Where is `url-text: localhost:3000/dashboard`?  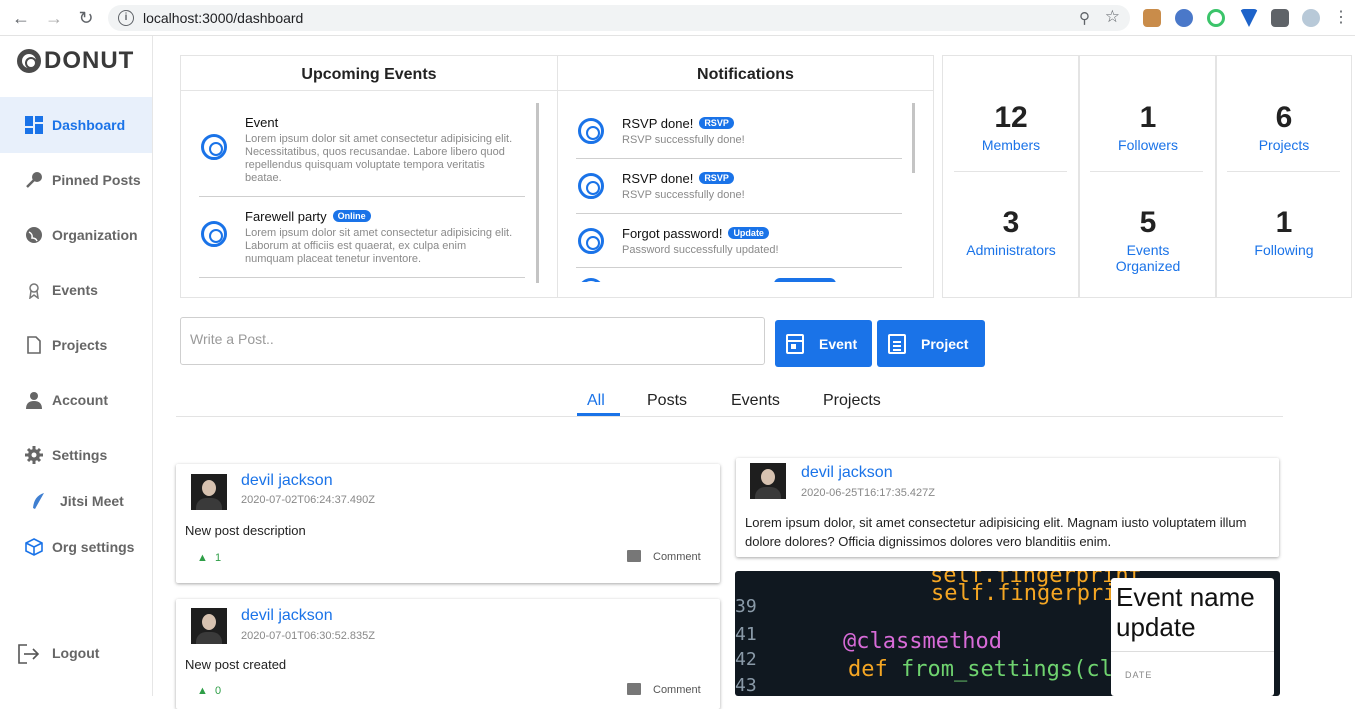 url-text: localhost:3000/dashboard is located at coordinates (223, 18).